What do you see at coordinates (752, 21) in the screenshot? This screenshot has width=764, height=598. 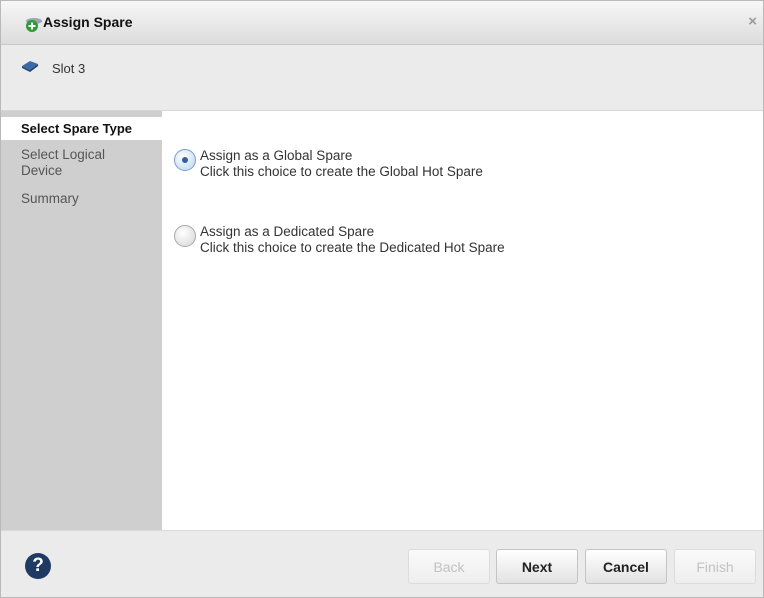 I see `close-icon: ×` at bounding box center [752, 21].